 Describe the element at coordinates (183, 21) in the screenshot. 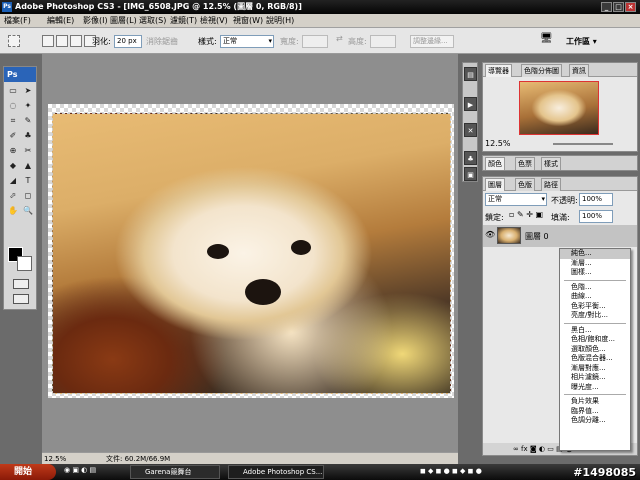

I see `menu-filter: 濾鏡(T)` at that location.